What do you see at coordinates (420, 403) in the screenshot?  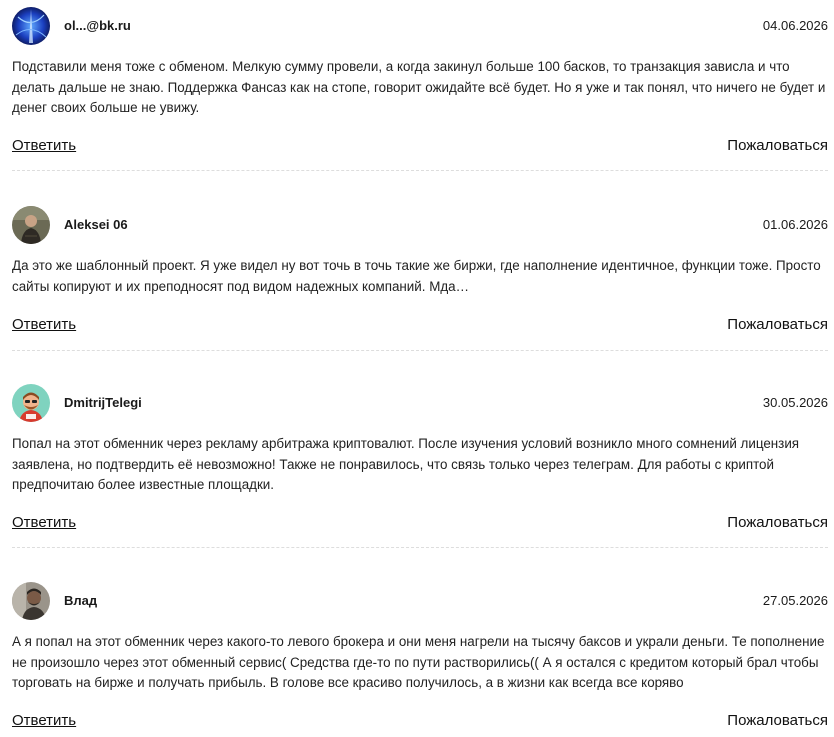 I see `comment-header: DmitrijTelegi 30.05.2026` at bounding box center [420, 403].